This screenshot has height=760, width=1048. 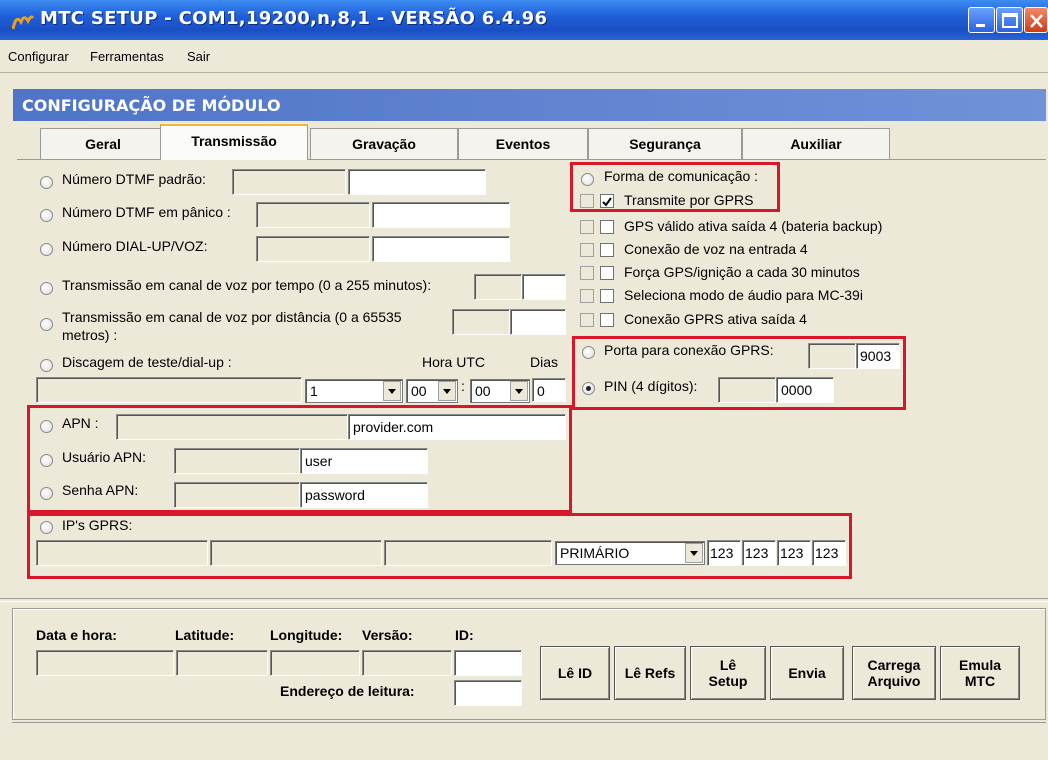 What do you see at coordinates (1009, 20) in the screenshot?
I see `maximize-button` at bounding box center [1009, 20].